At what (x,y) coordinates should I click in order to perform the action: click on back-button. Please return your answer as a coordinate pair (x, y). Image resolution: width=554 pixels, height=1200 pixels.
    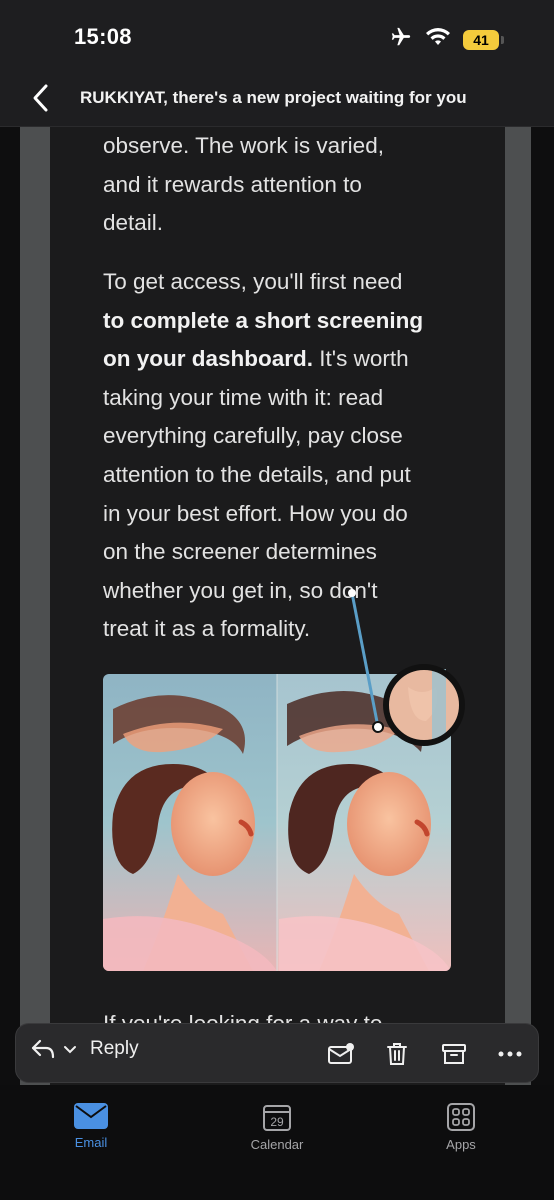
    Looking at the image, I should click on (40, 98).